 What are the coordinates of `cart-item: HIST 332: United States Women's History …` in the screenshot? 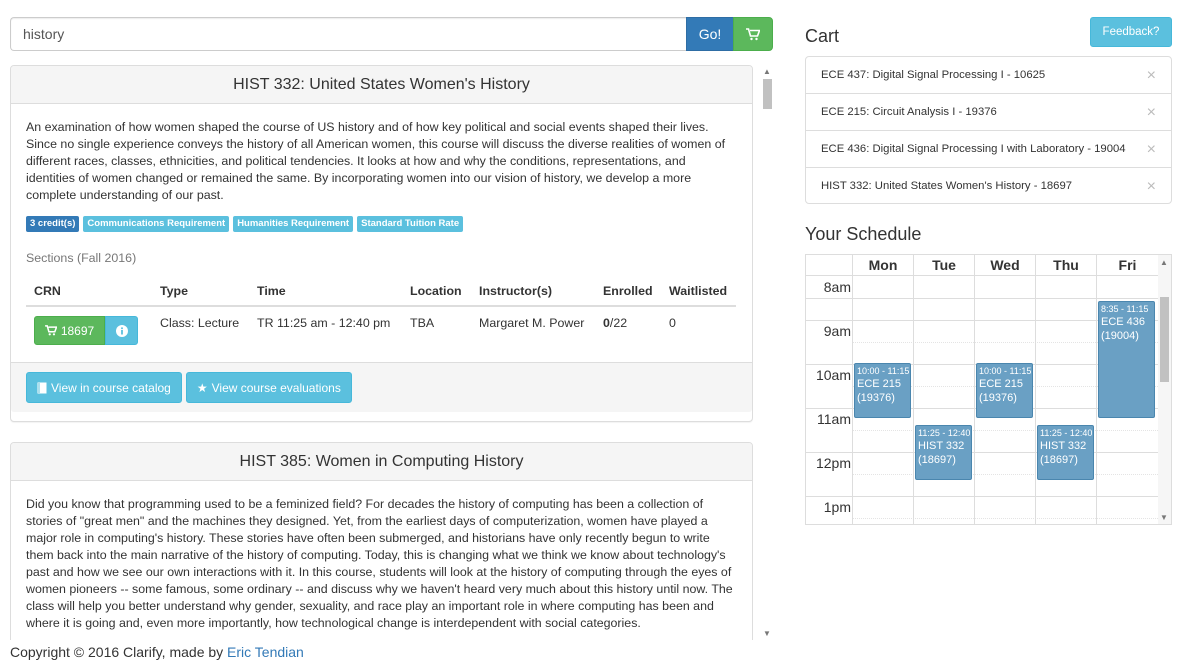 It's located at (988, 185).